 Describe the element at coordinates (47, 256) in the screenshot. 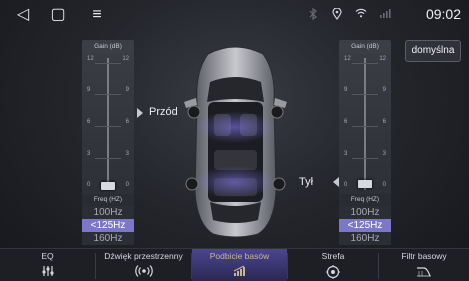

I see `tab-label: EQ` at that location.